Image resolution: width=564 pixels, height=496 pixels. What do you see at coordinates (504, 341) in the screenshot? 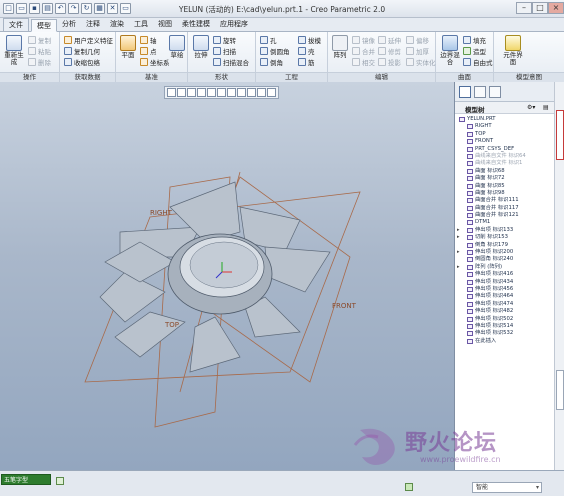
I see `tree-item: 在此插入` at bounding box center [504, 341].